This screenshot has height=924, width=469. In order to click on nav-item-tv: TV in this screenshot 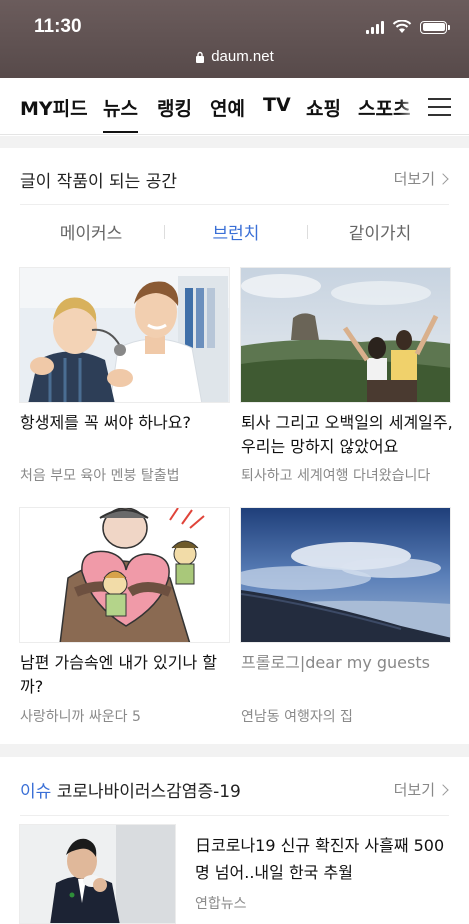, I will do `click(277, 105)`.